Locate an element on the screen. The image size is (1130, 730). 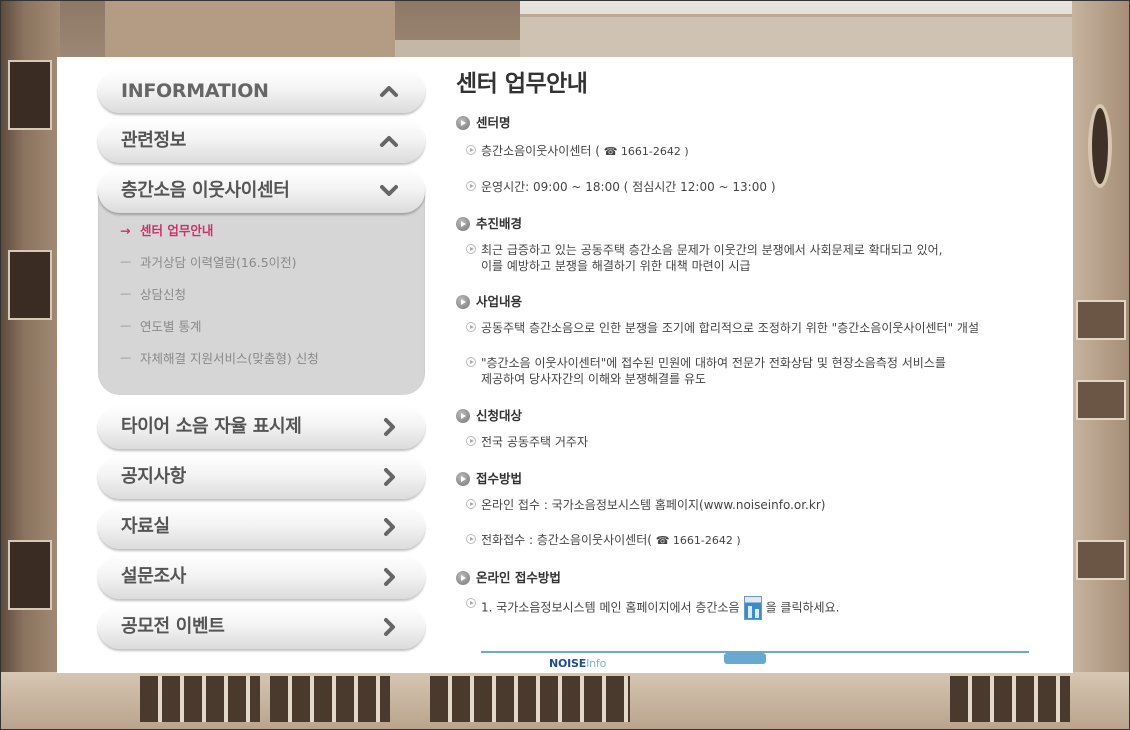
section-title: 신청대상 is located at coordinates (499, 415).